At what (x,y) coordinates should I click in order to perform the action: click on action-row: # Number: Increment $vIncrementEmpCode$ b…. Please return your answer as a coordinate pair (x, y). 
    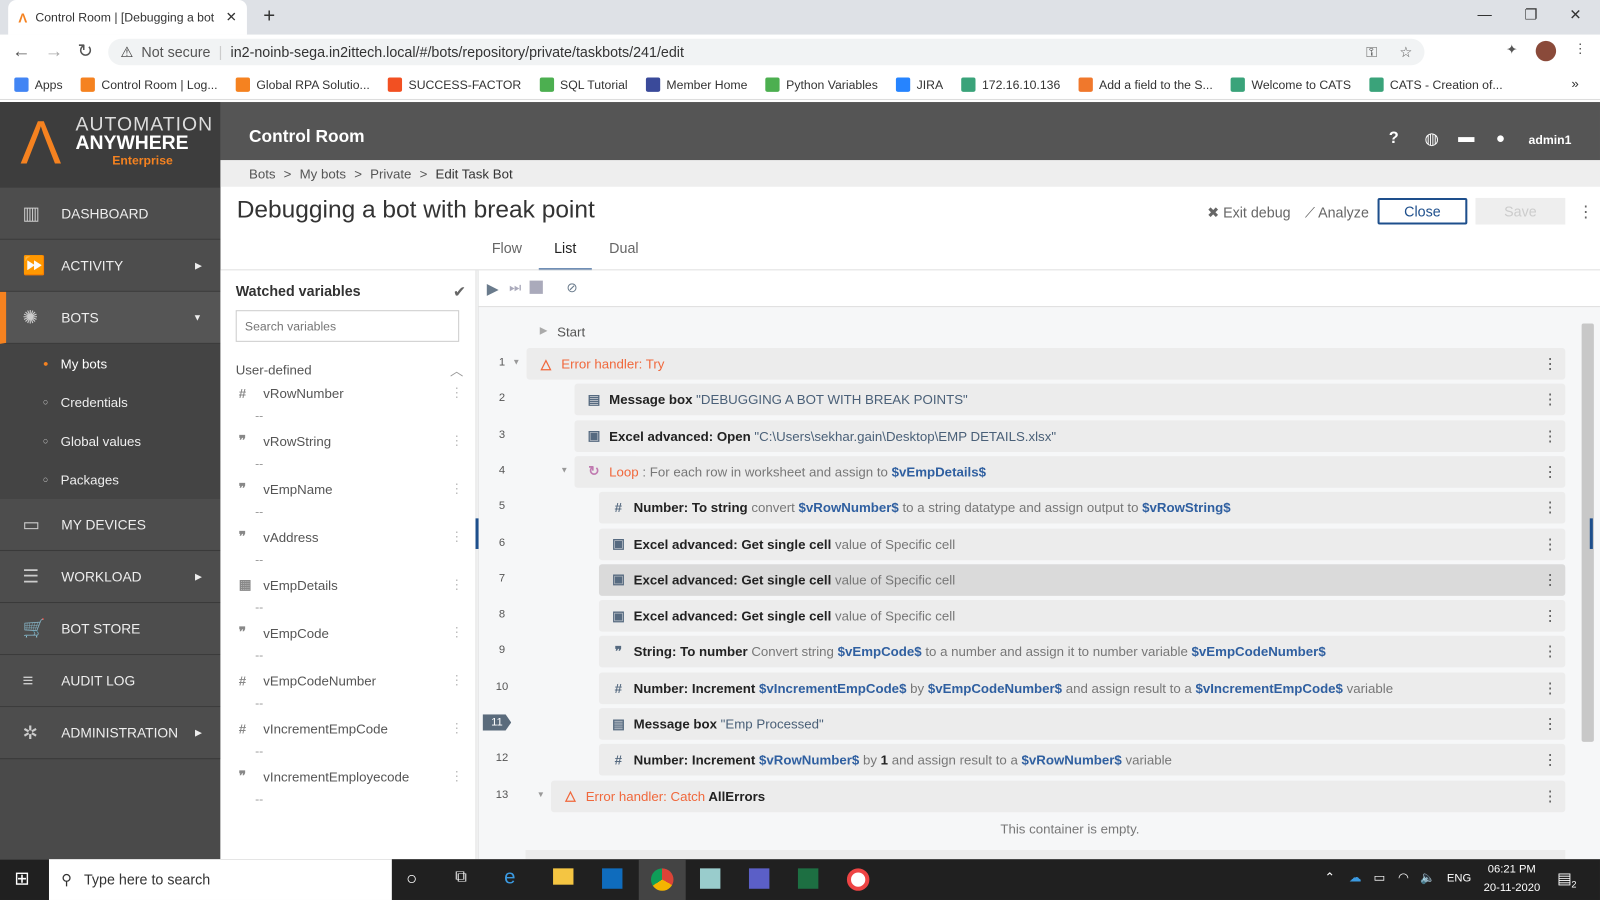
    Looking at the image, I should click on (1082, 688).